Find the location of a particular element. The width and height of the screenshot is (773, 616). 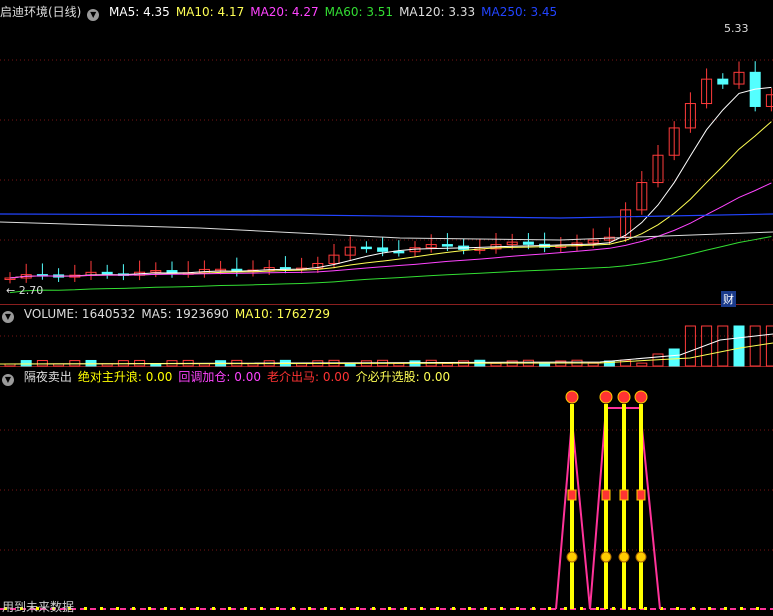

ma120-line is located at coordinates (386, 231).